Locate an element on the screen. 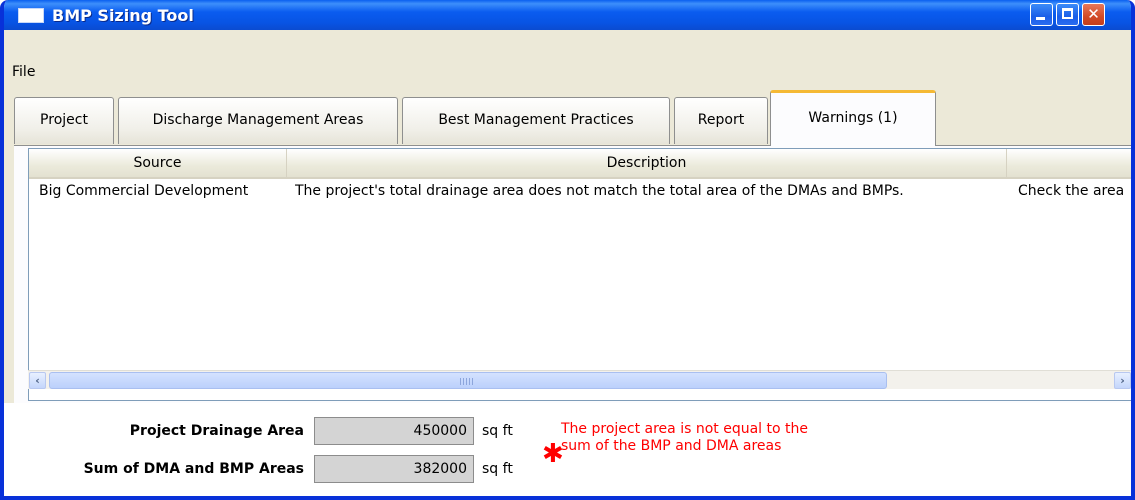 The width and height of the screenshot is (1135, 500). close-icon: ✕ is located at coordinates (1093, 14).